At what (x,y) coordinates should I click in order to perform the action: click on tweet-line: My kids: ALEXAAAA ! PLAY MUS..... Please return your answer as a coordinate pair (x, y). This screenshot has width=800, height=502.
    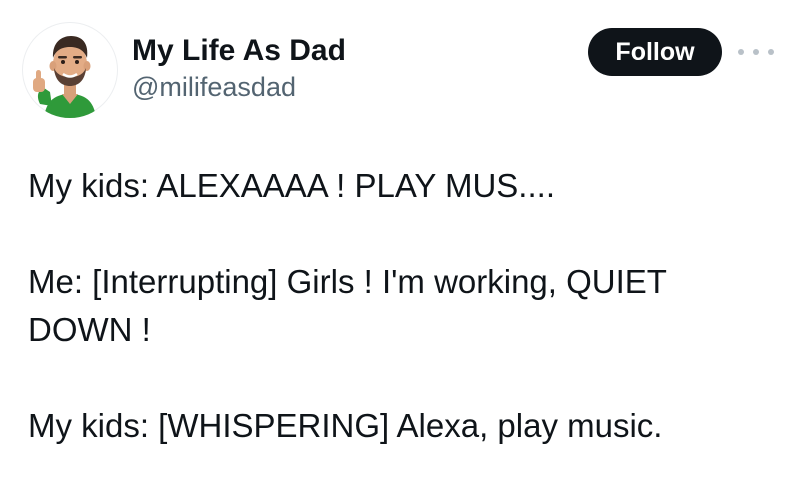
    Looking at the image, I should click on (291, 185).